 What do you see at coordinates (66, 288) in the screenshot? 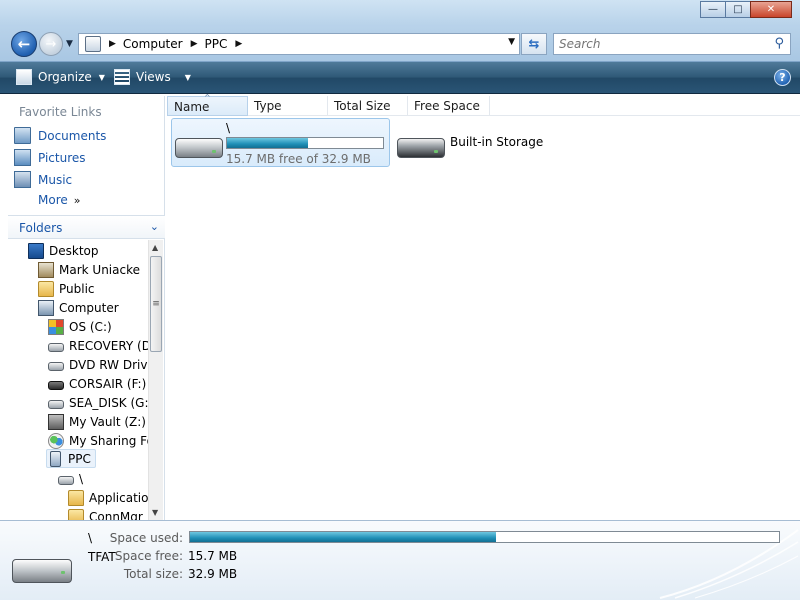
I see `tree-item-public: Public` at bounding box center [66, 288].